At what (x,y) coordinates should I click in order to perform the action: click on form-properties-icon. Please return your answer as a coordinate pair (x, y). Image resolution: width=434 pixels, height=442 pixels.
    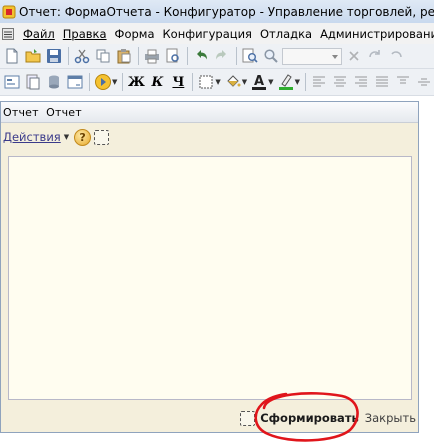
    Looking at the image, I should click on (33, 82).